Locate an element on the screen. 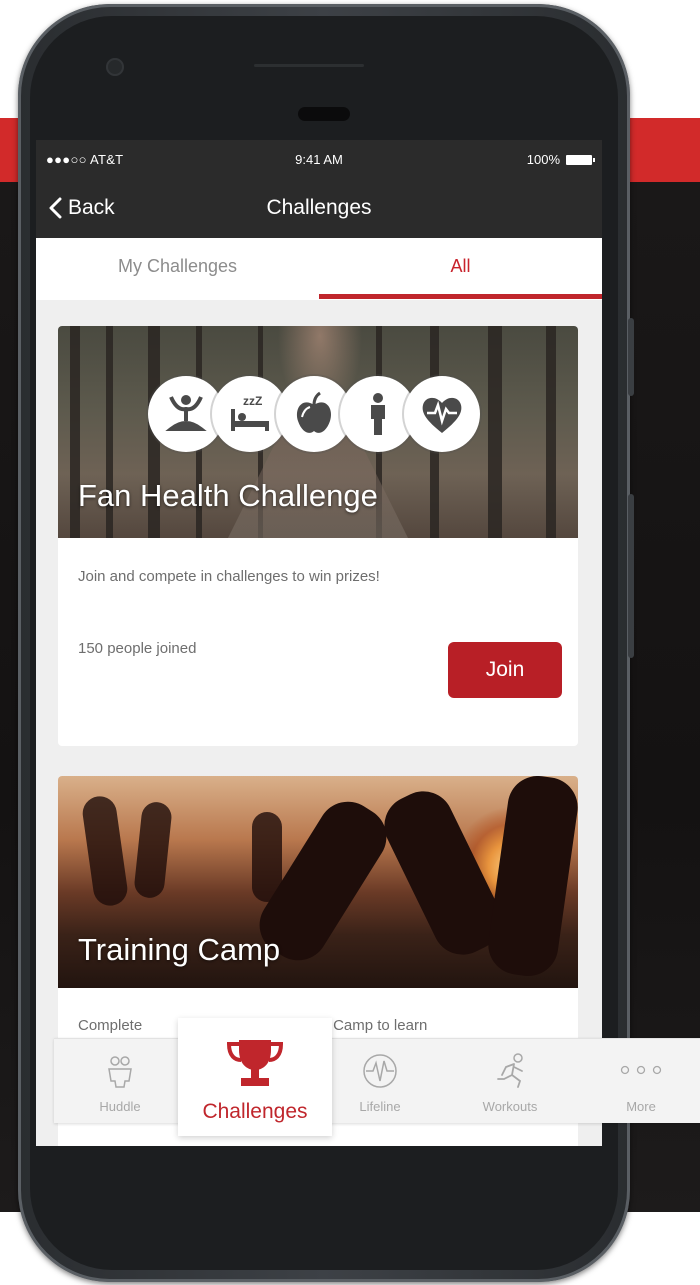  tab-more: More is located at coordinates (641, 1081).